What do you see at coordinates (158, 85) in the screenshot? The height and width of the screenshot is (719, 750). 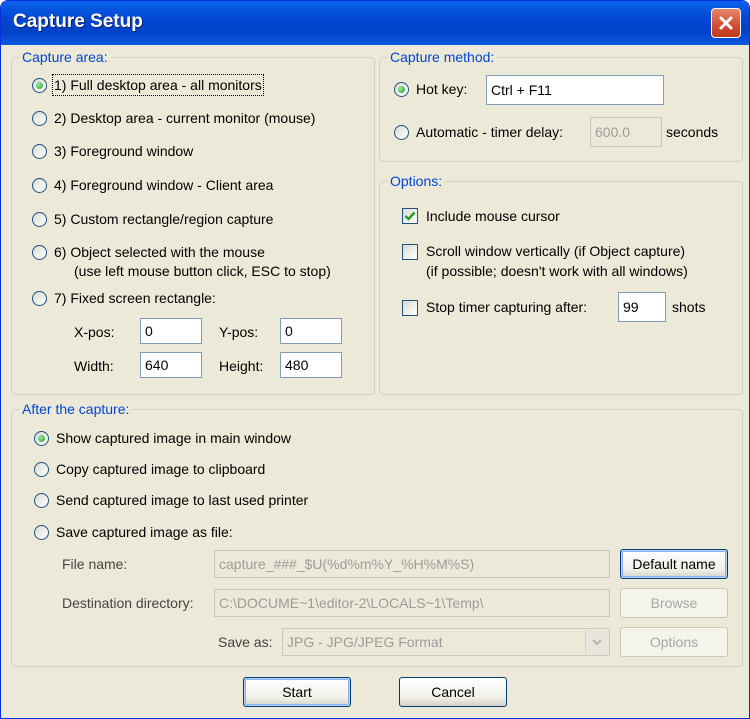 I see `capture-area-label-1: 1) Full desktop area - all monitors` at bounding box center [158, 85].